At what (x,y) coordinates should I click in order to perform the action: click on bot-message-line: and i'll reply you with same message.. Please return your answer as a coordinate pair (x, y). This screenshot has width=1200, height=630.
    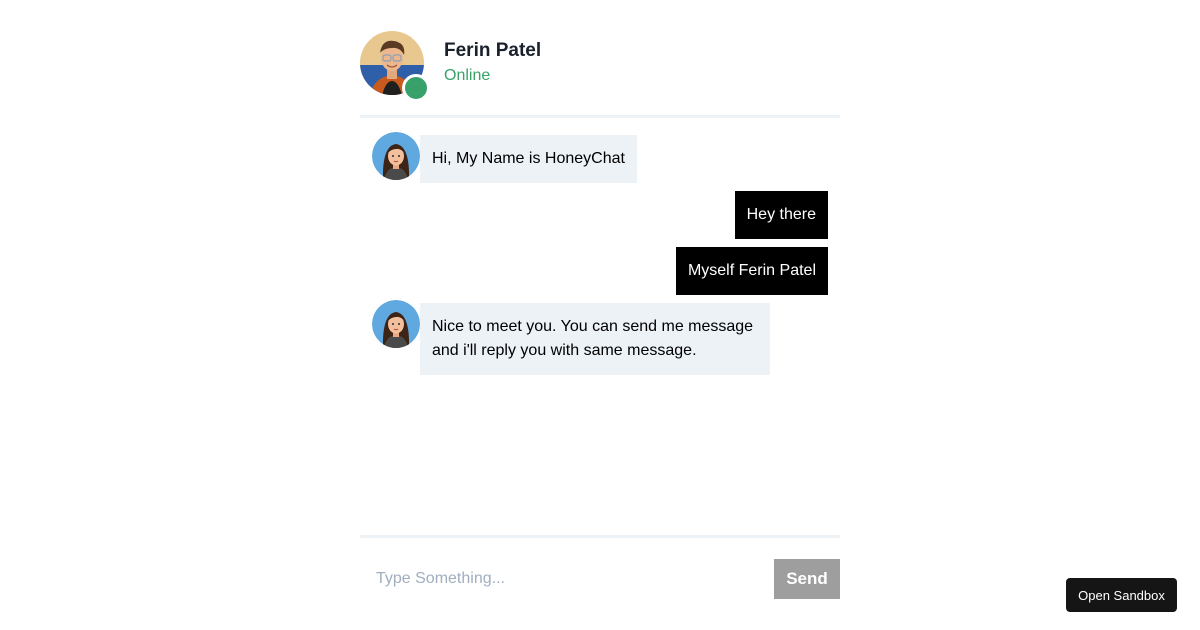
    Looking at the image, I should click on (564, 350).